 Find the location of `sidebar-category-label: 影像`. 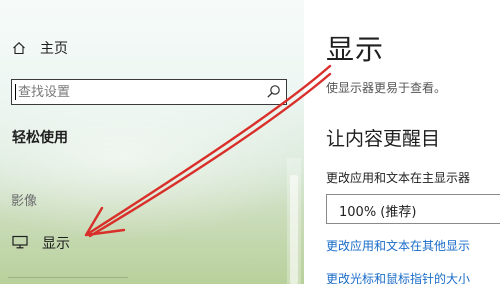

sidebar-category-label: 影像 is located at coordinates (24, 201).